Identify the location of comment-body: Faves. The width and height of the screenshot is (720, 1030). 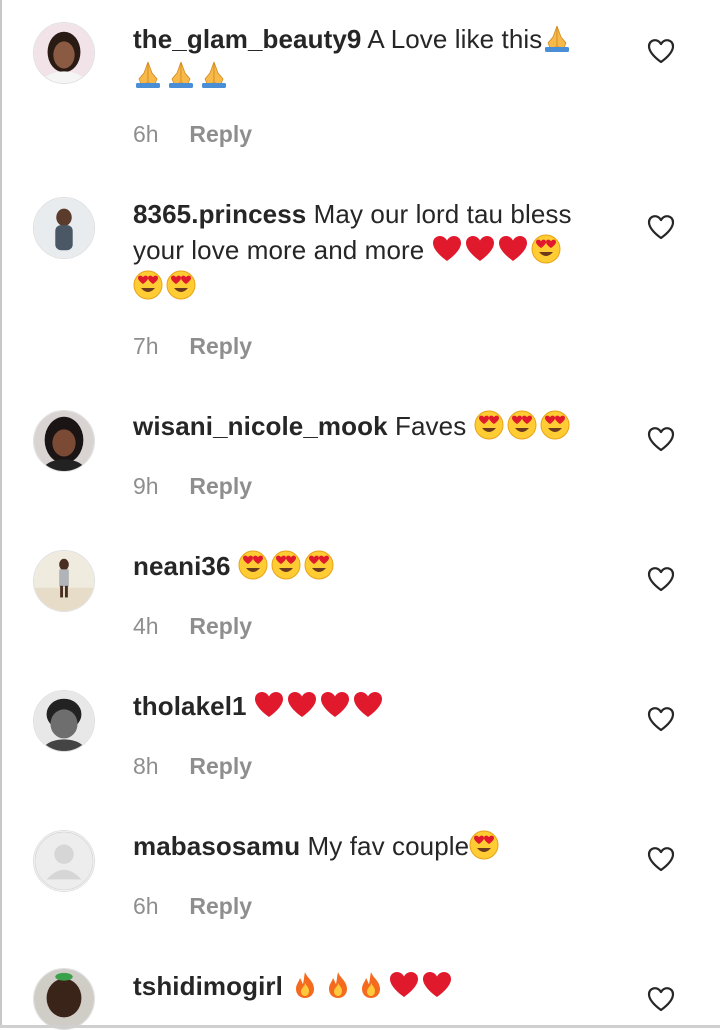
(431, 426).